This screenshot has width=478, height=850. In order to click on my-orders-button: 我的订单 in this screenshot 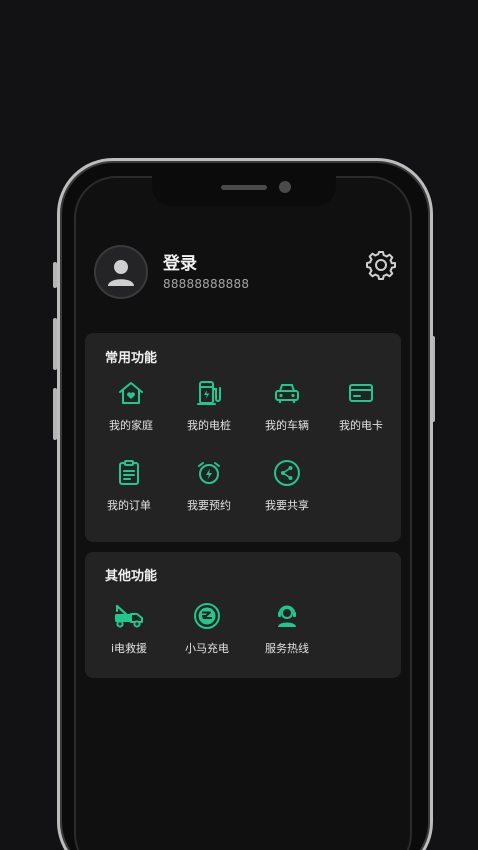, I will do `click(129, 486)`.